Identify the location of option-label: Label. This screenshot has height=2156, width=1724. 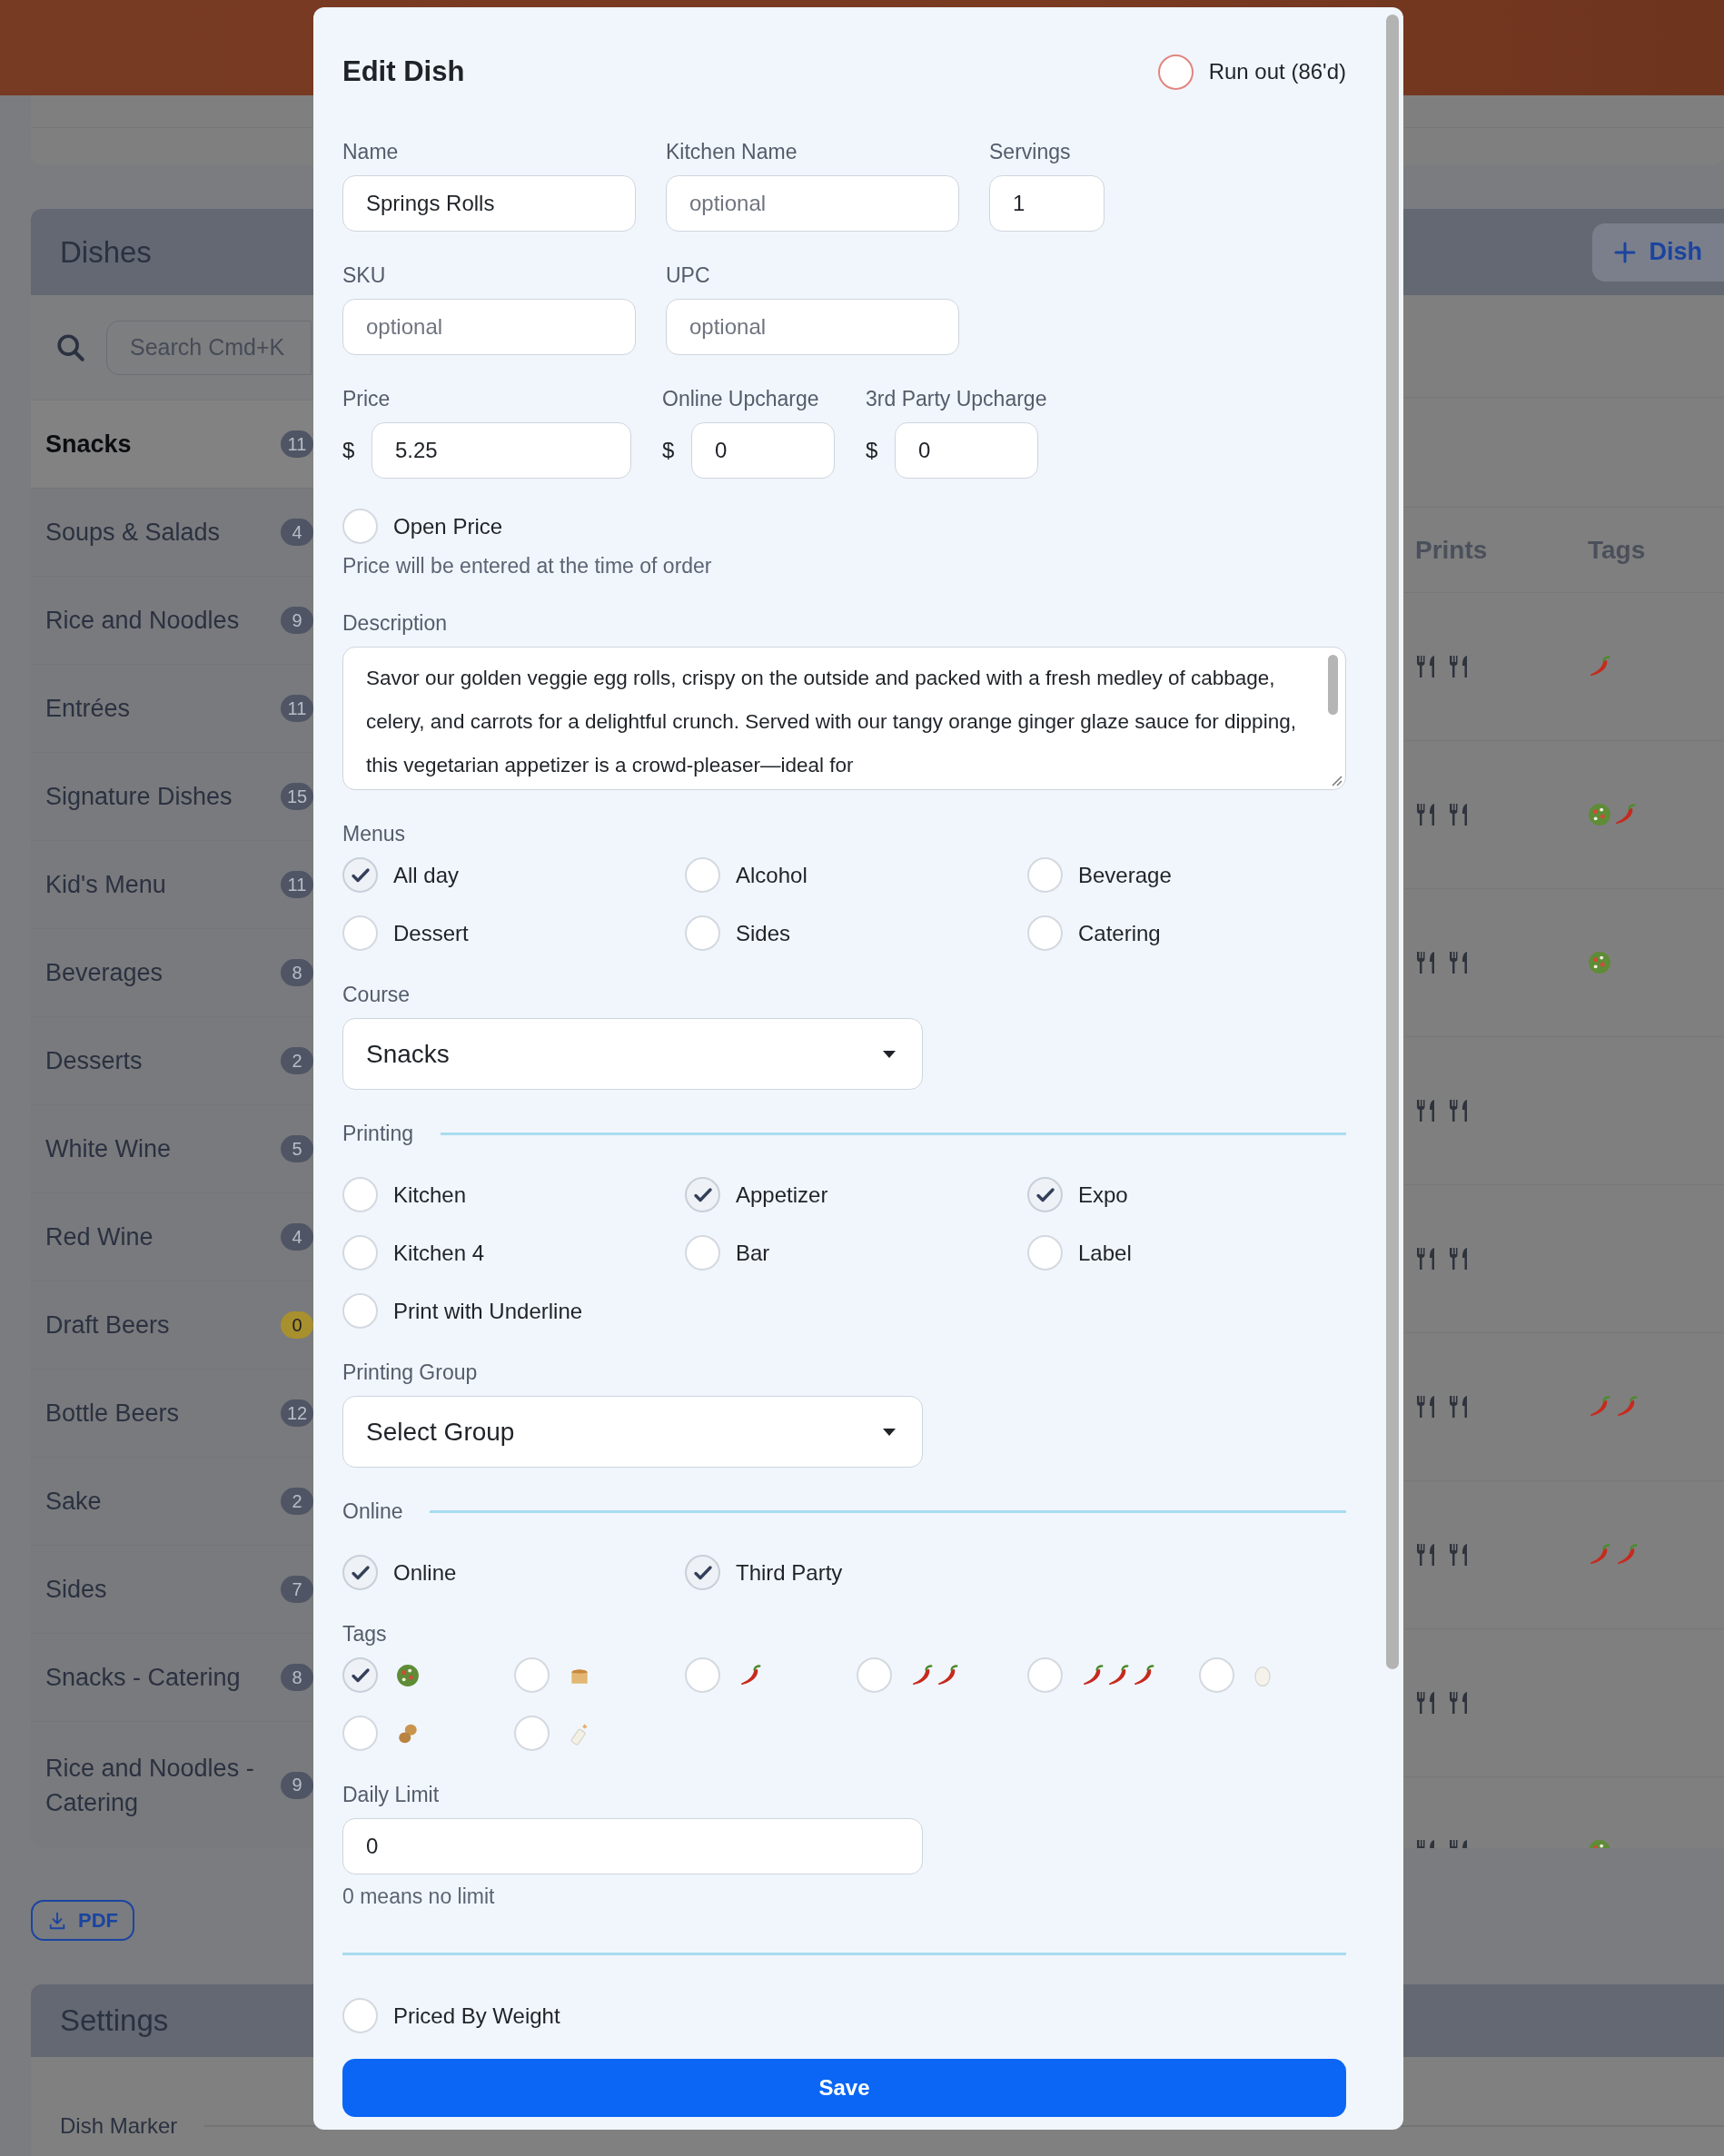
(1105, 1253).